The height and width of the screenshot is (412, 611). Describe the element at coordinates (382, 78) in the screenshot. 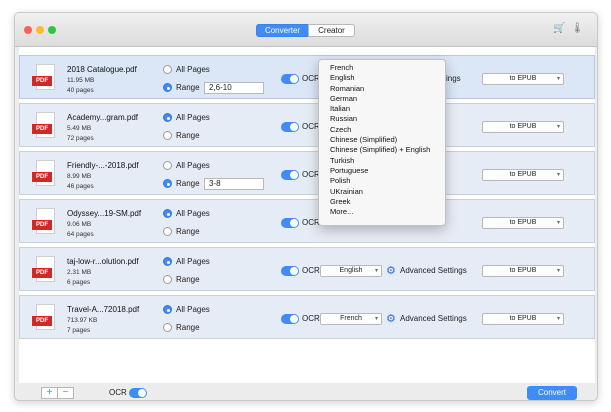

I see `language-option: English` at that location.